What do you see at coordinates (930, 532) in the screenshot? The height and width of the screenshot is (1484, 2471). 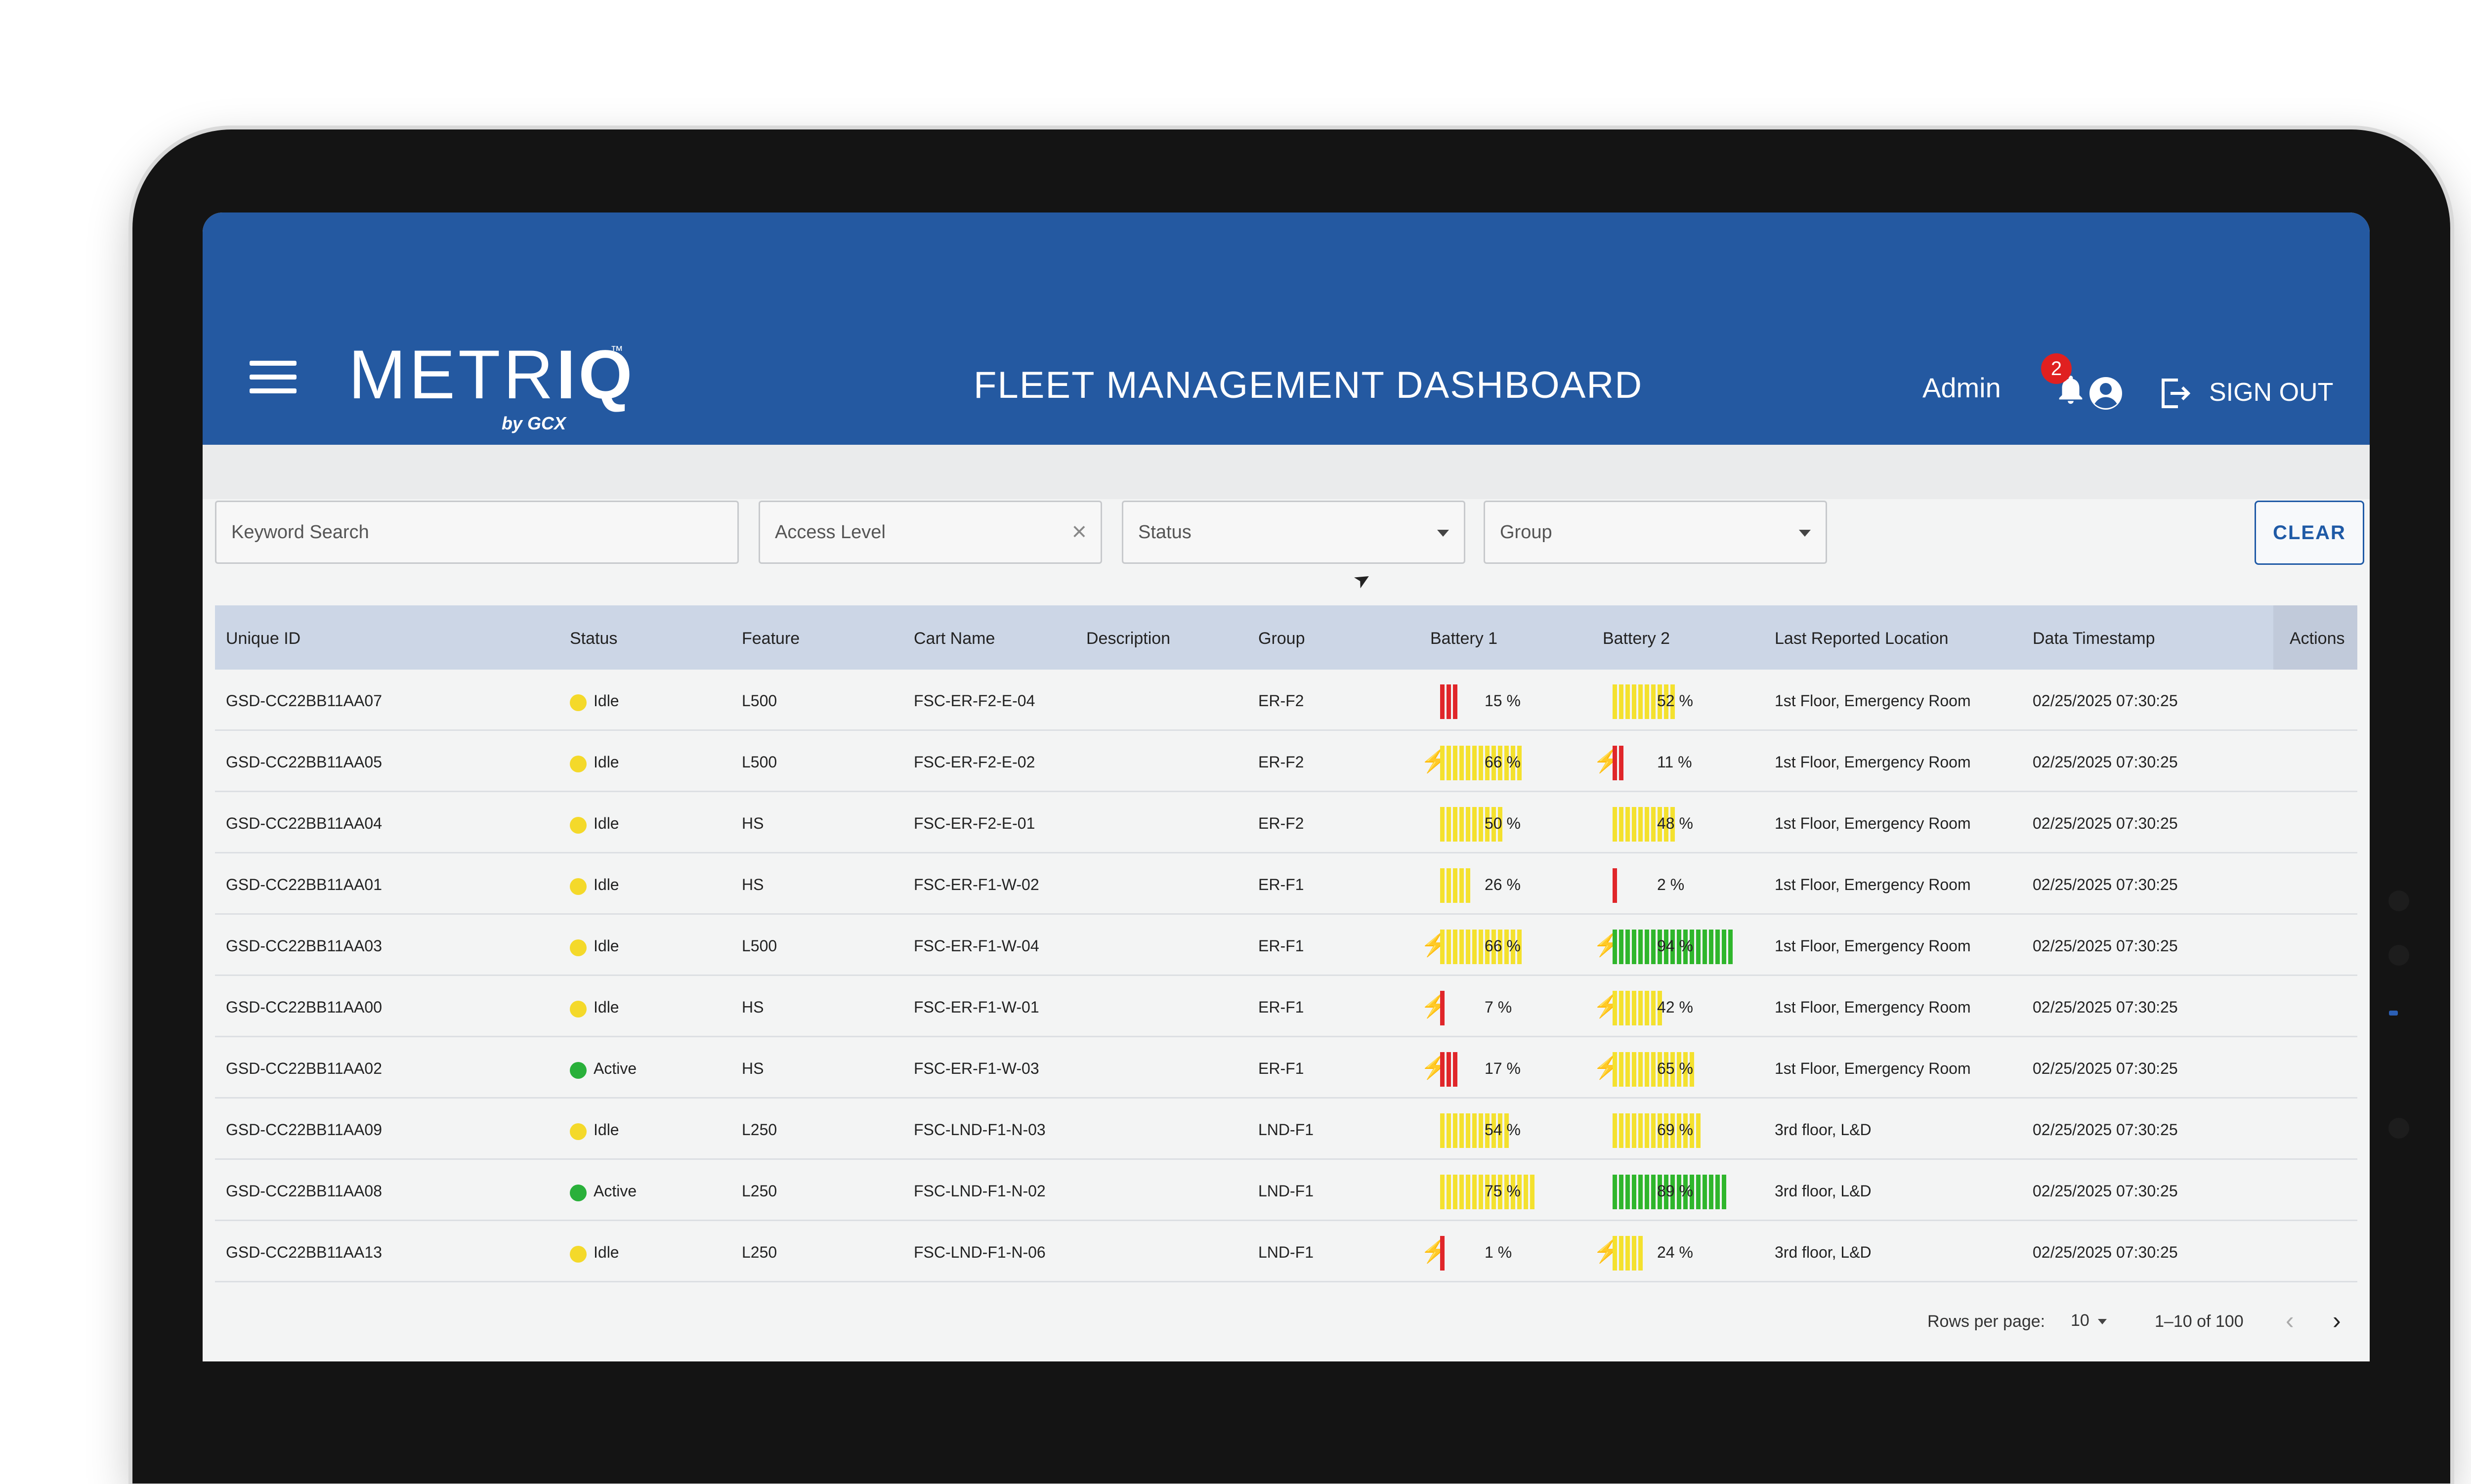 I see `access-level-field: Access Level ×` at bounding box center [930, 532].